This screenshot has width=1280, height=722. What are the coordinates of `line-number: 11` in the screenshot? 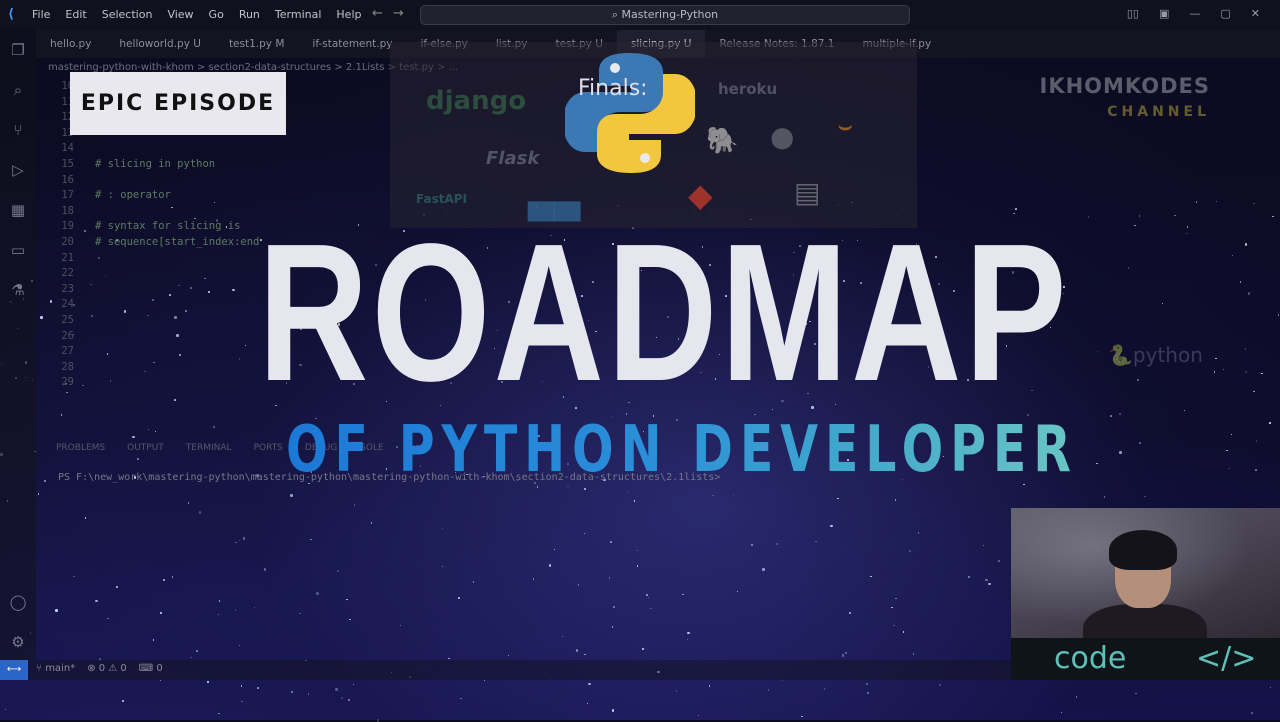 It's located at (67, 101).